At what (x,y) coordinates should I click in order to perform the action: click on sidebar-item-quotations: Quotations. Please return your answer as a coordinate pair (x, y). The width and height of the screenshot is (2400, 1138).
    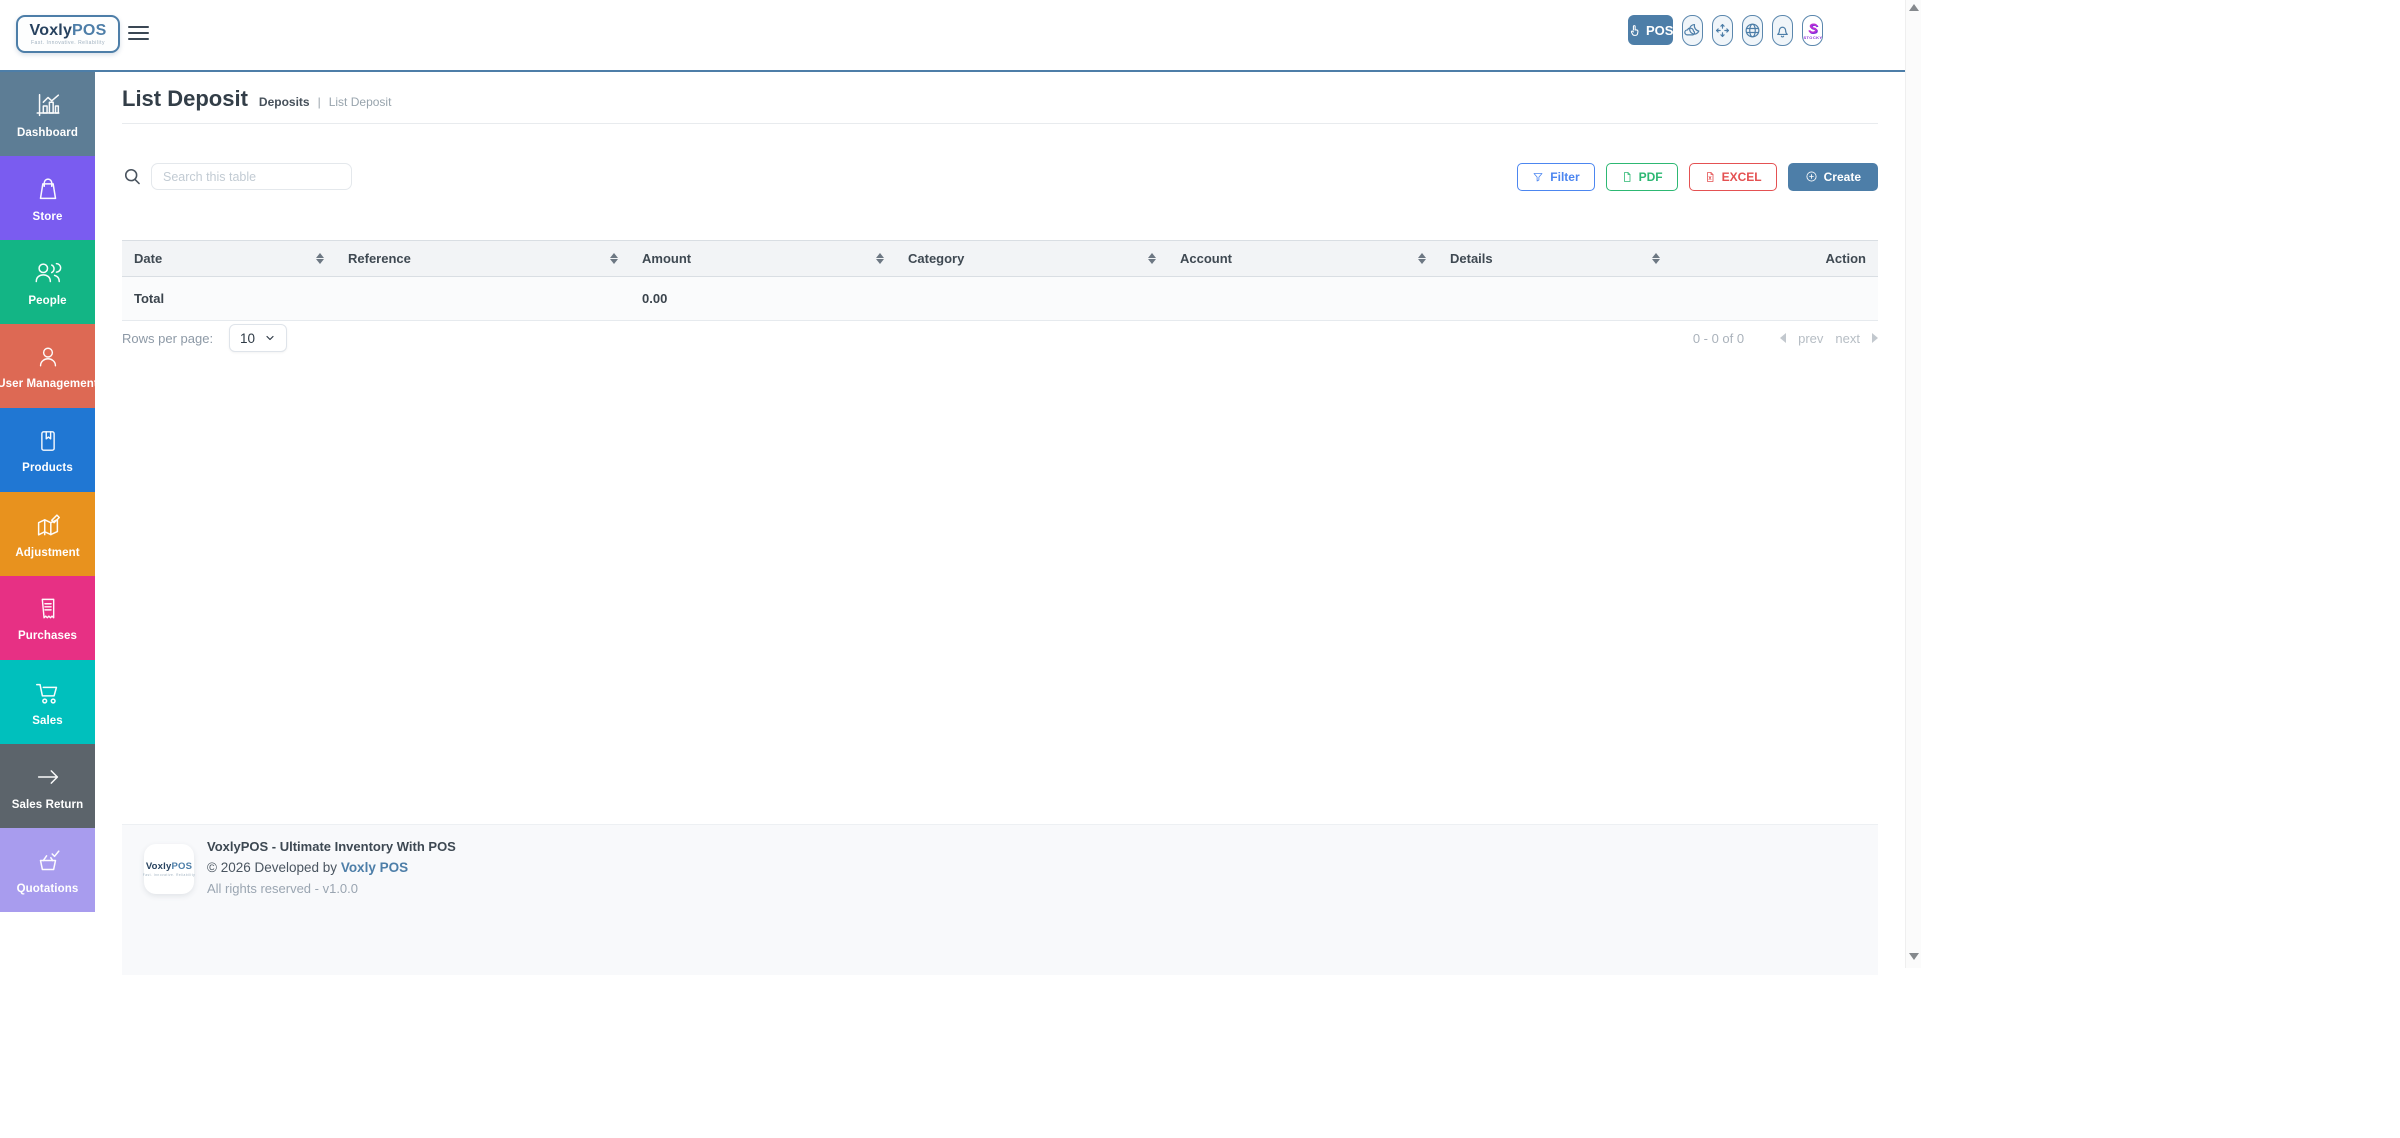
    Looking at the image, I should click on (47, 870).